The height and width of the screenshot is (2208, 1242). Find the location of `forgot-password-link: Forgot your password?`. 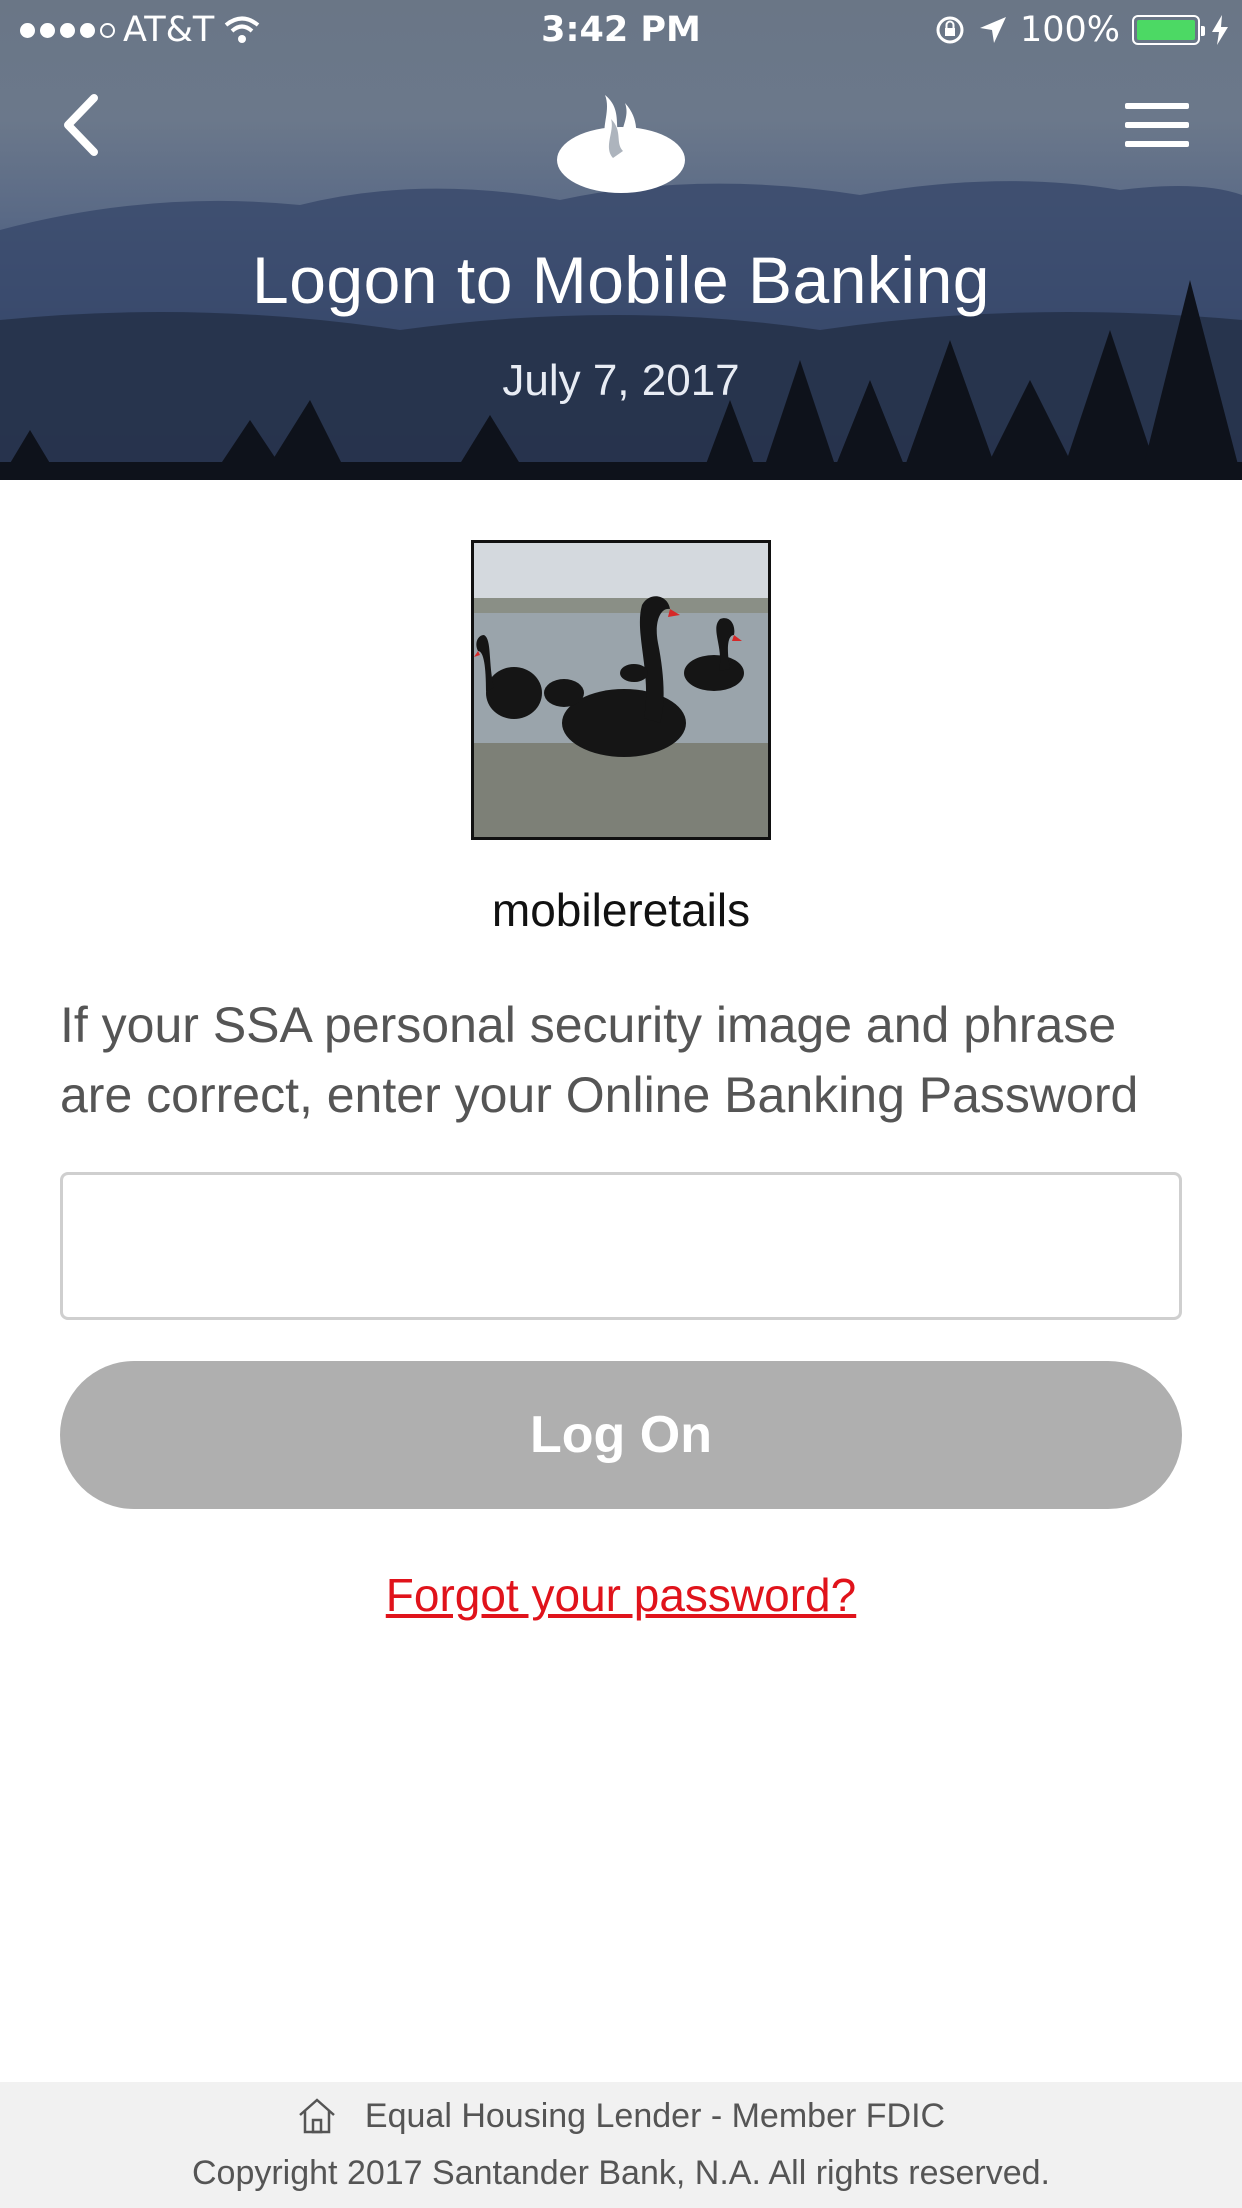

forgot-password-link: Forgot your password? is located at coordinates (621, 1595).